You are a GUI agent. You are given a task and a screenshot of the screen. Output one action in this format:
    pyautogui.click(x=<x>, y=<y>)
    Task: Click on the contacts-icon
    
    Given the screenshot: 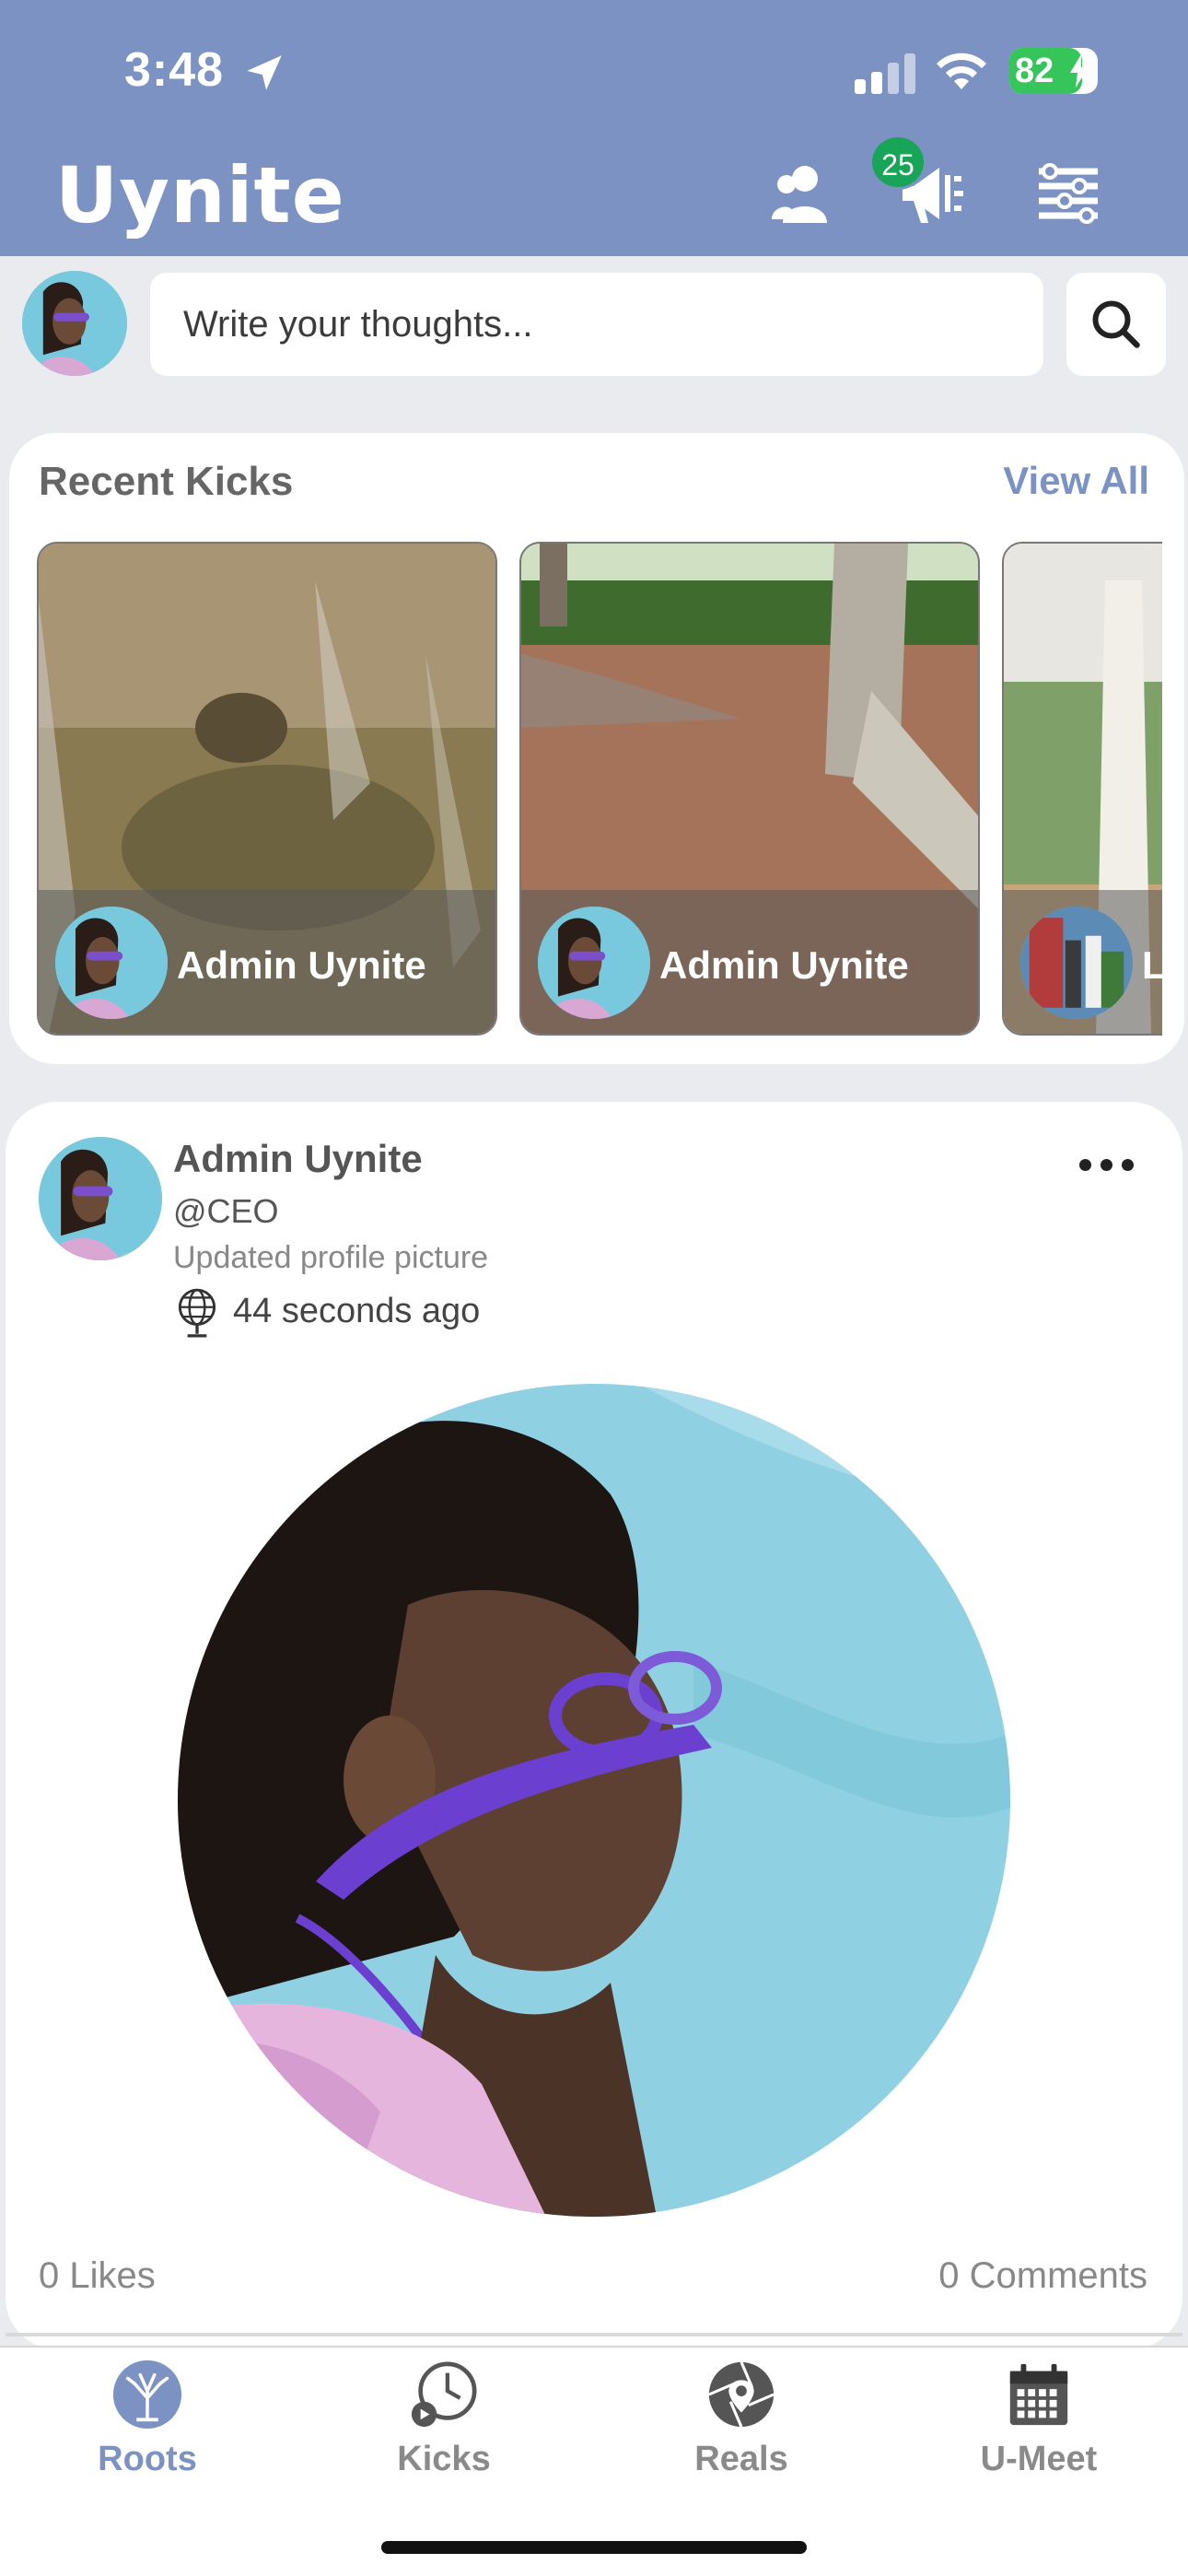 What is the action you would take?
    pyautogui.click(x=801, y=193)
    